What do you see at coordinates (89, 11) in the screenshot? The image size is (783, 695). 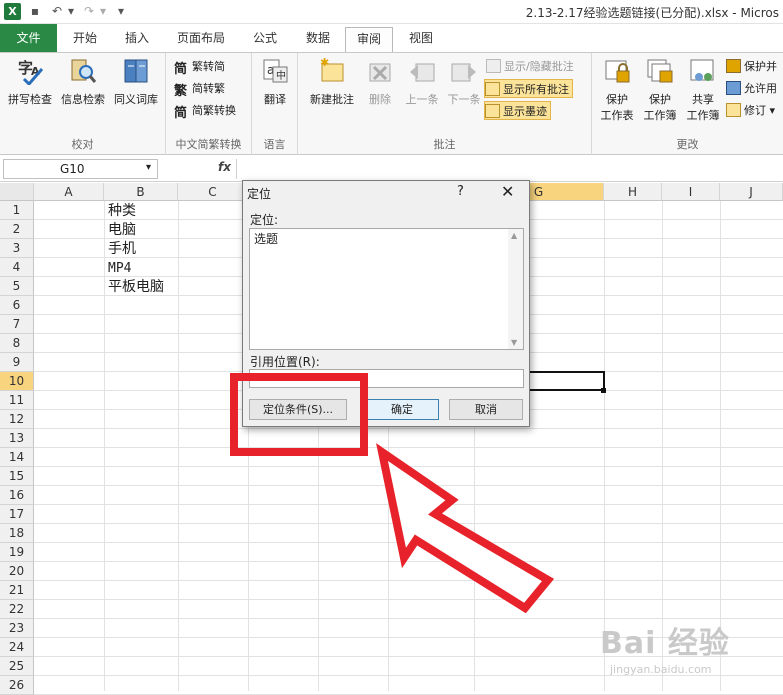 I see `redo-icon: ↷` at bounding box center [89, 11].